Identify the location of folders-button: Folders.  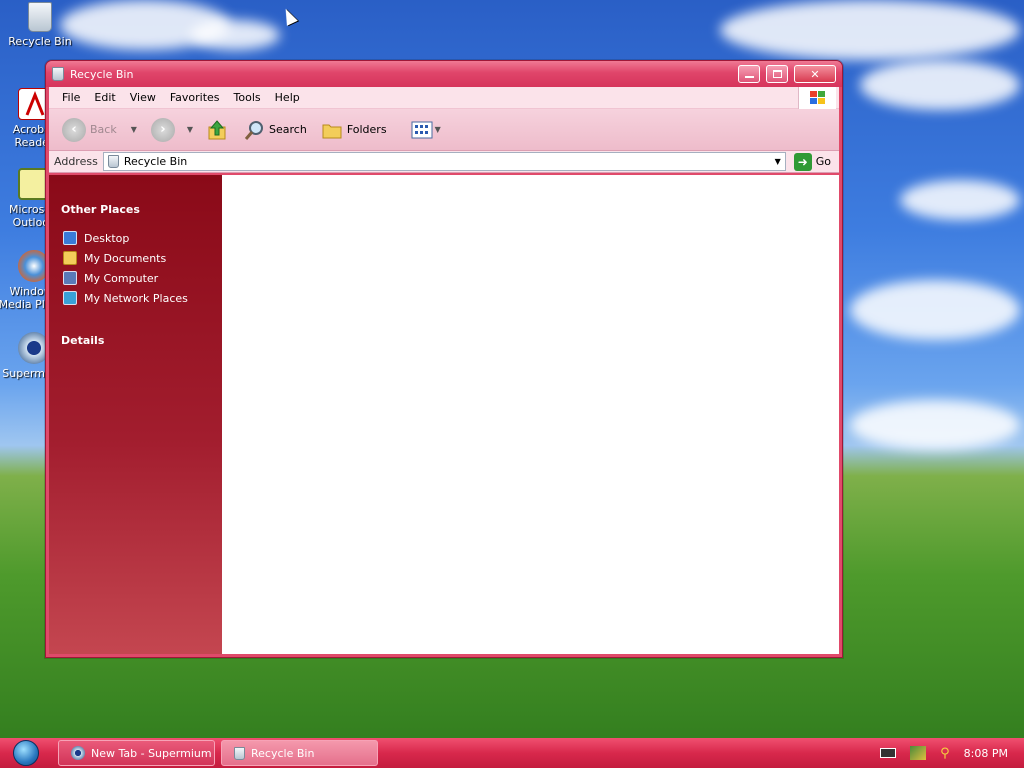
(354, 130).